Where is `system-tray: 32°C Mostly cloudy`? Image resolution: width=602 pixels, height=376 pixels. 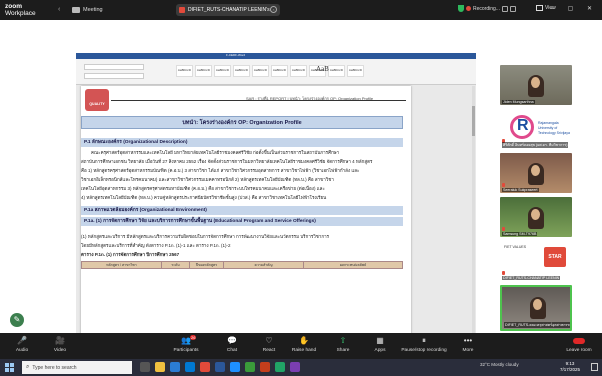 system-tray: 32°C Mostly cloudy is located at coordinates (499, 364).